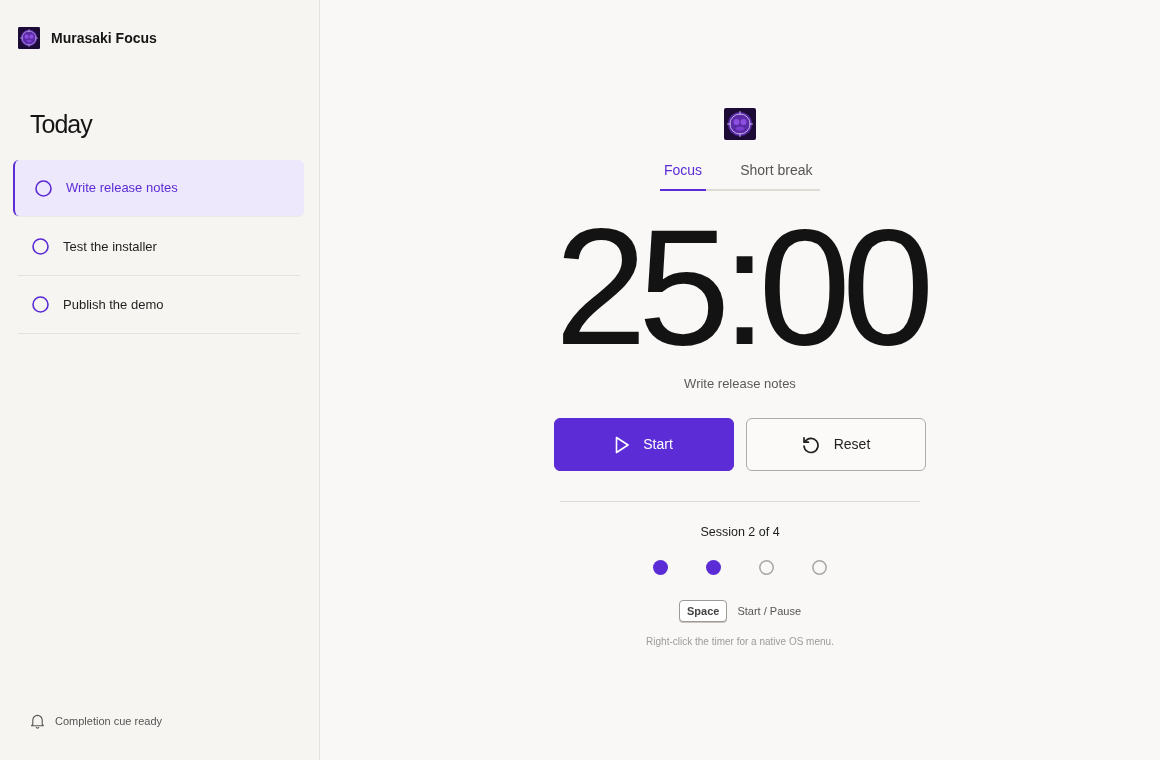  Describe the element at coordinates (37, 720) in the screenshot. I see `bell-icon` at that location.